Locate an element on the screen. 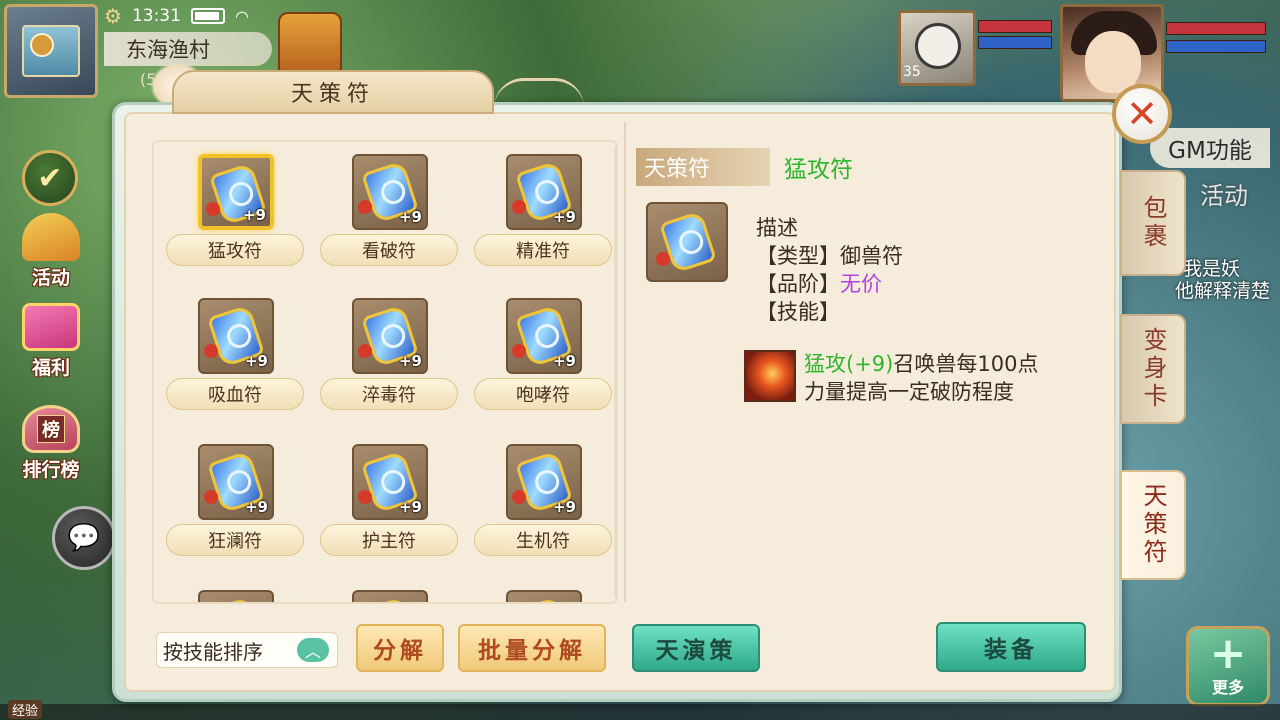 The width and height of the screenshot is (1280, 720). item-cell-huzhu: +9 护主符 is located at coordinates (389, 499).